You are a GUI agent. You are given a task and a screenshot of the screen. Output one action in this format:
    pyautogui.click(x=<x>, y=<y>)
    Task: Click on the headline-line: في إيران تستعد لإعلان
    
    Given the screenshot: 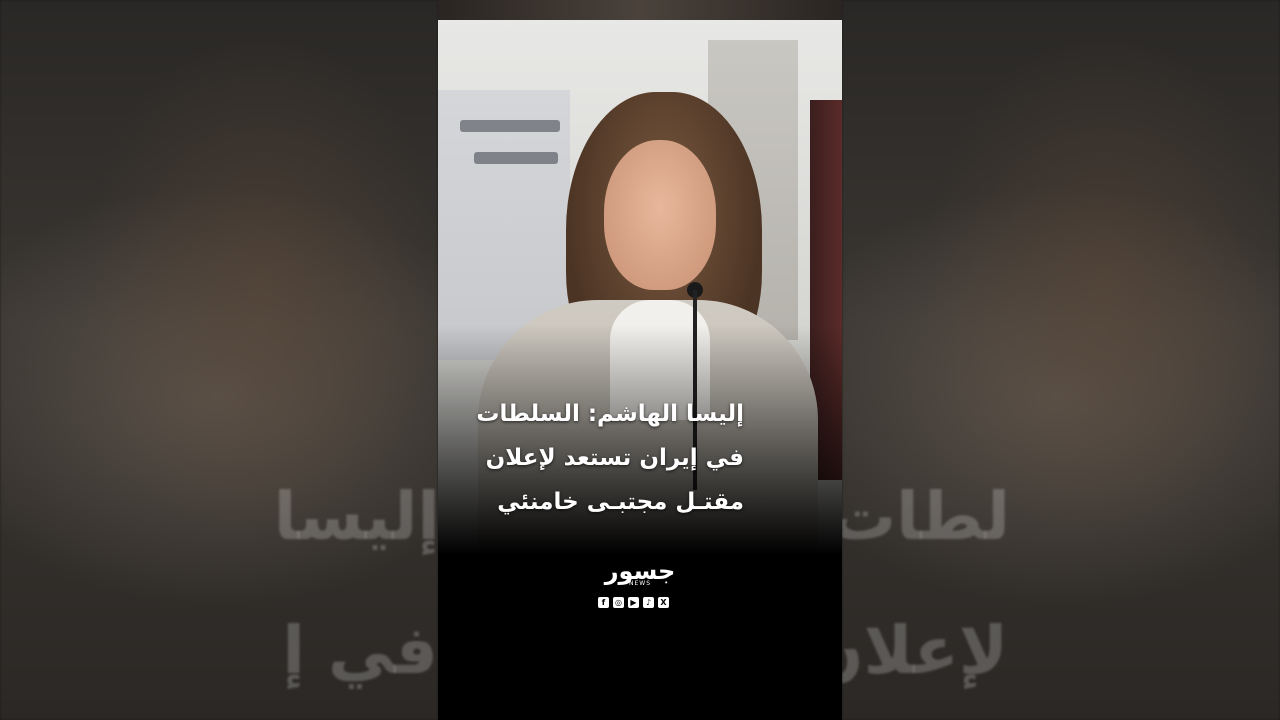 What is the action you would take?
    pyautogui.click(x=614, y=458)
    